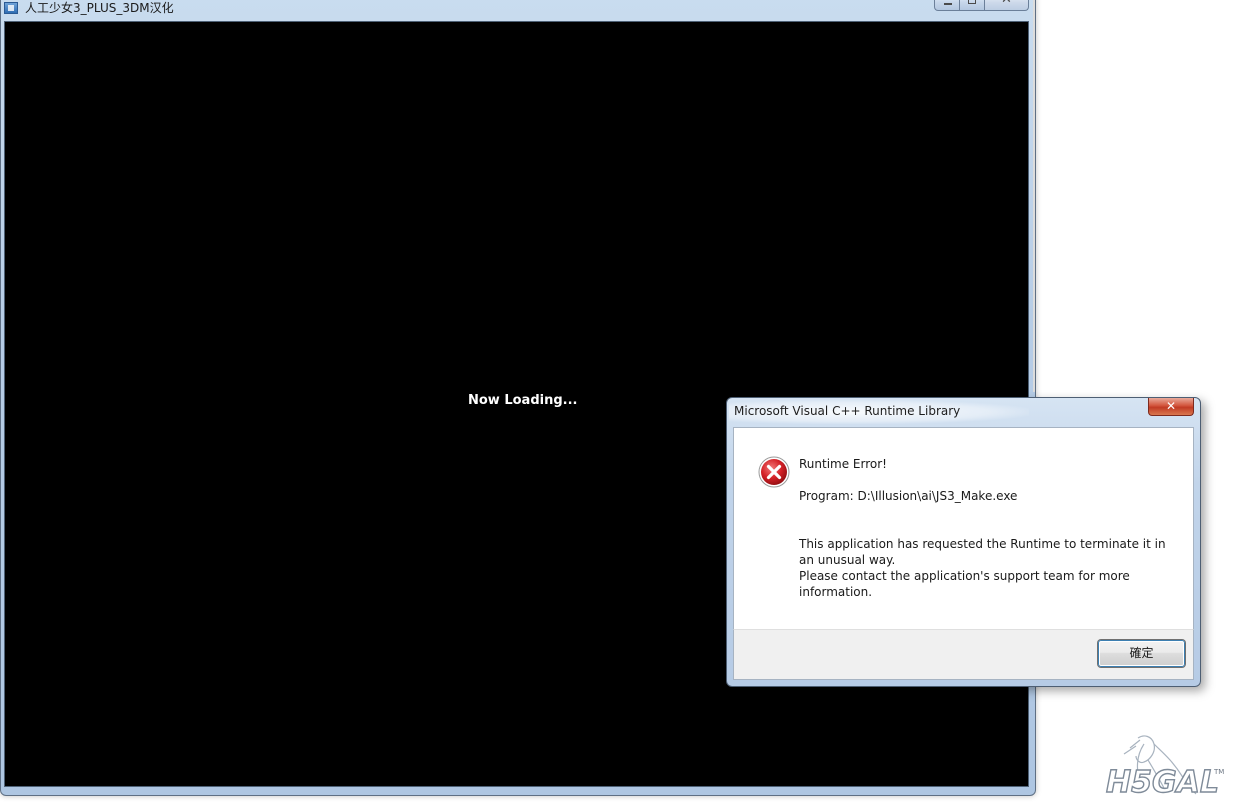 This screenshot has width=1235, height=805. Describe the element at coordinates (774, 472) in the screenshot. I see `error-icon` at that location.